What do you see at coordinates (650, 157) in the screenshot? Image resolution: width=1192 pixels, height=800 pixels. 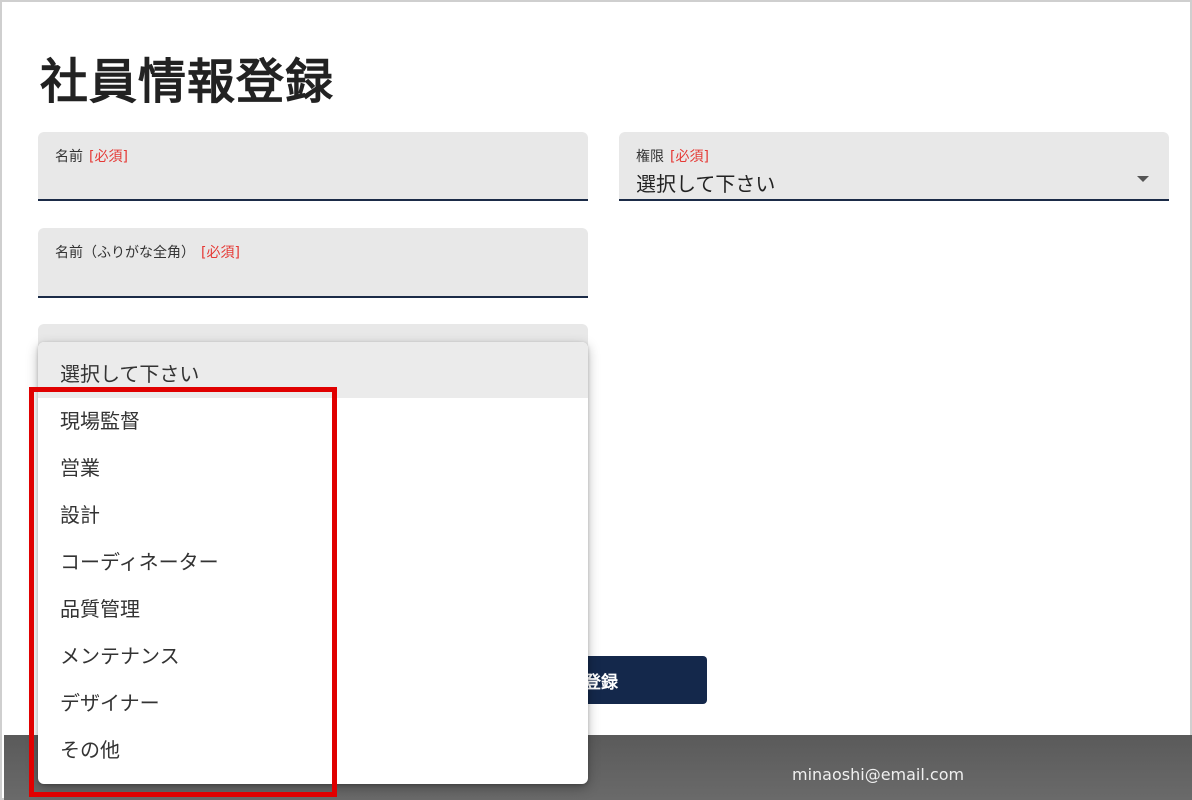 I see `role-label-text: 権限` at bounding box center [650, 157].